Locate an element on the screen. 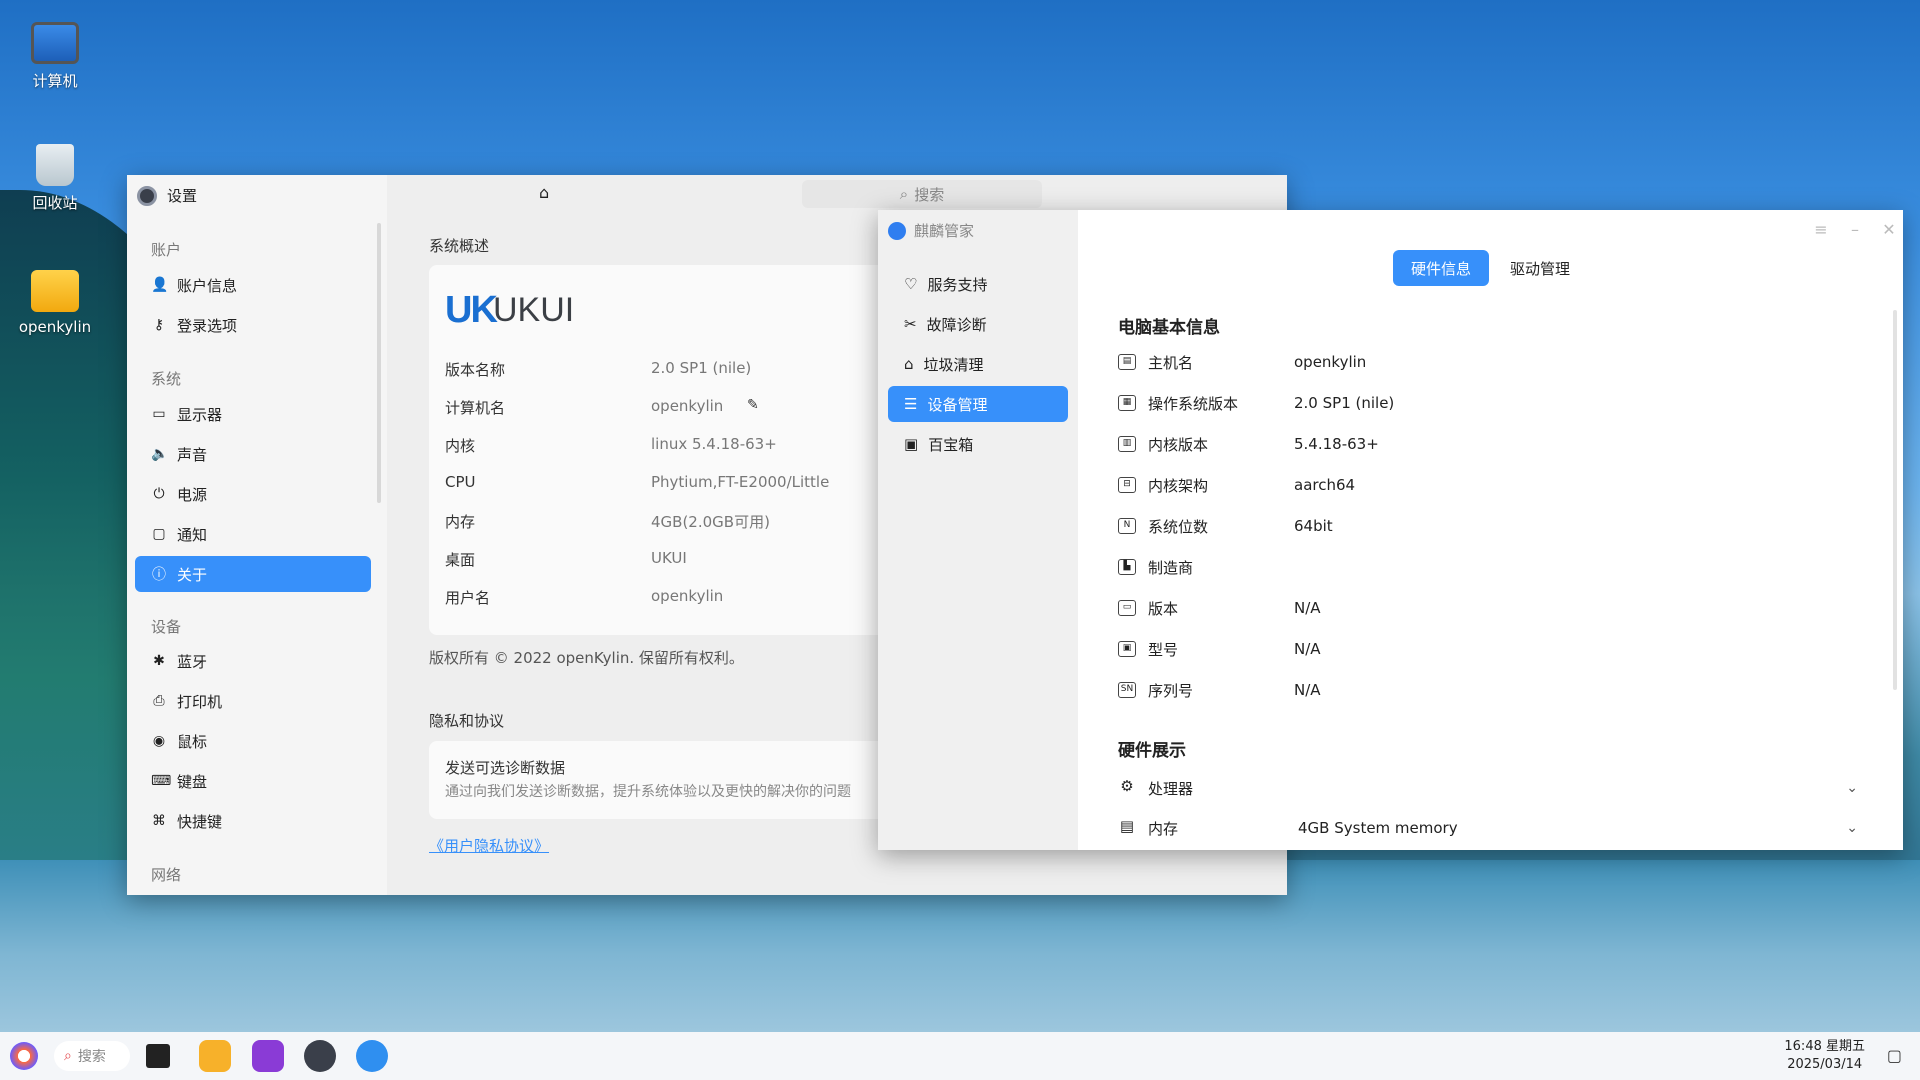 This screenshot has width=1920, height=1080. basic-info-row: ▥ 内核版本 5.4.18-63+ is located at coordinates (1488, 444).